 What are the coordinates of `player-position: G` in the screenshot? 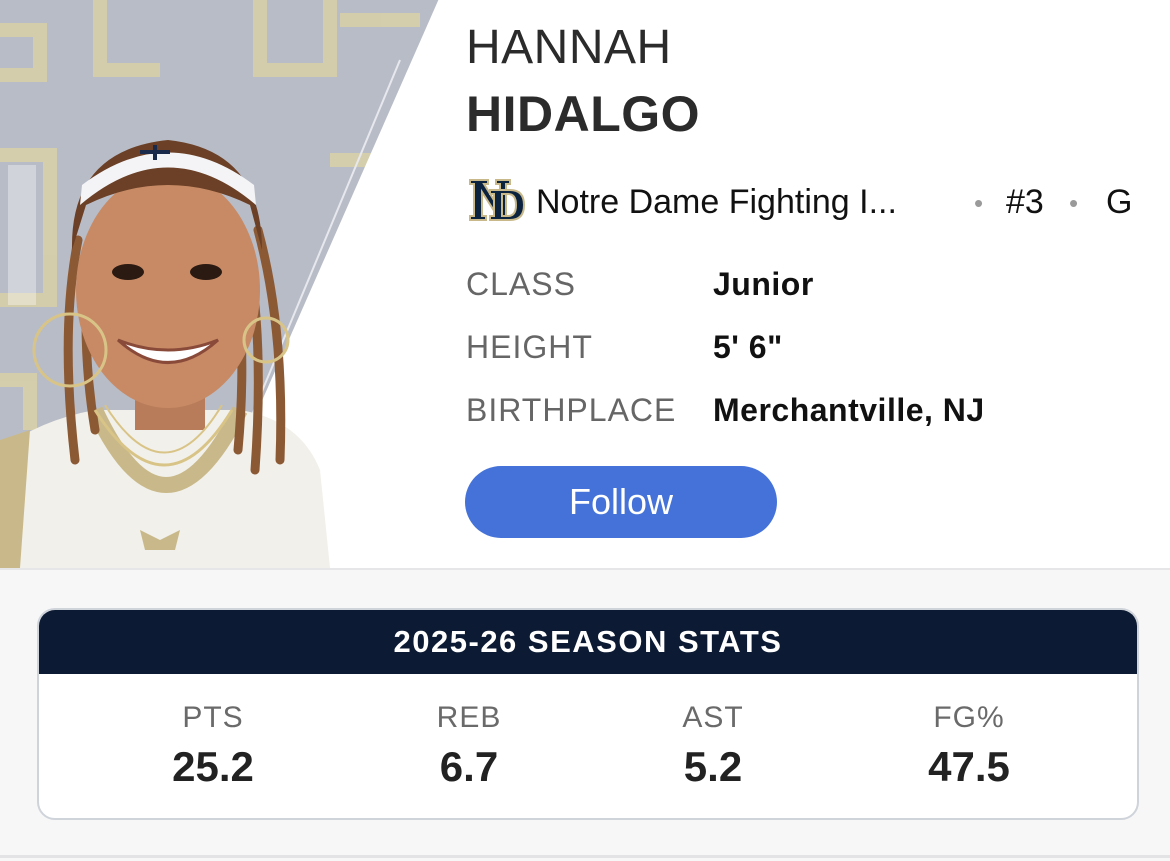 It's located at (1119, 202).